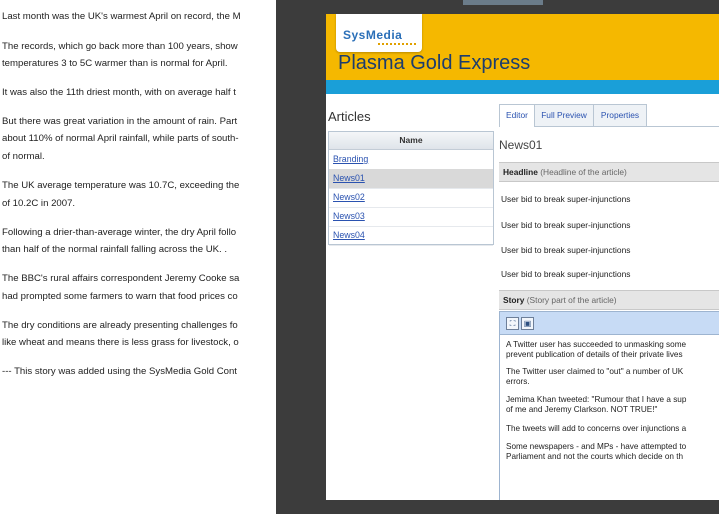  I want to click on editor-tabs: Editor Full Preview Properties, so click(609, 115).